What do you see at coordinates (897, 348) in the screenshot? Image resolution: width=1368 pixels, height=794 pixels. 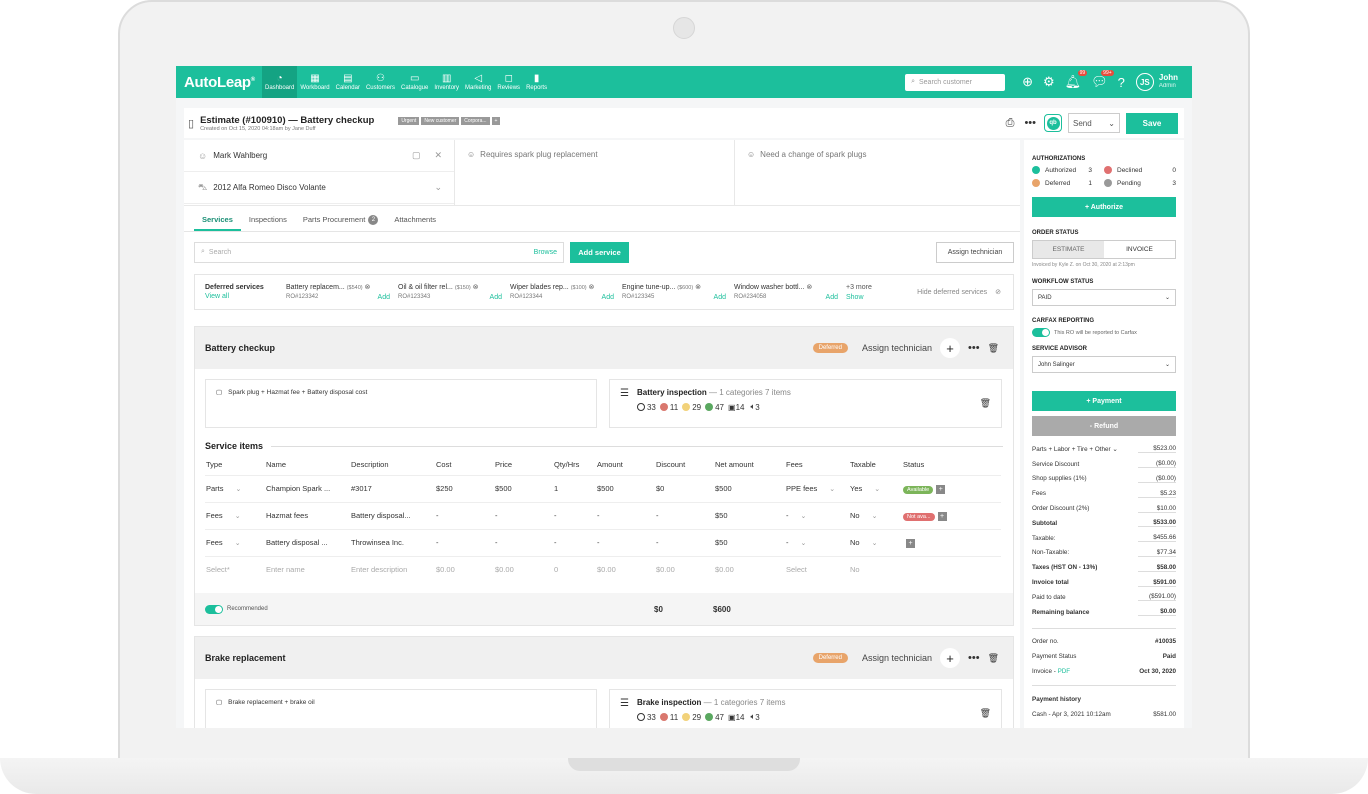 I see `assign-technician-link: Assign technician` at bounding box center [897, 348].